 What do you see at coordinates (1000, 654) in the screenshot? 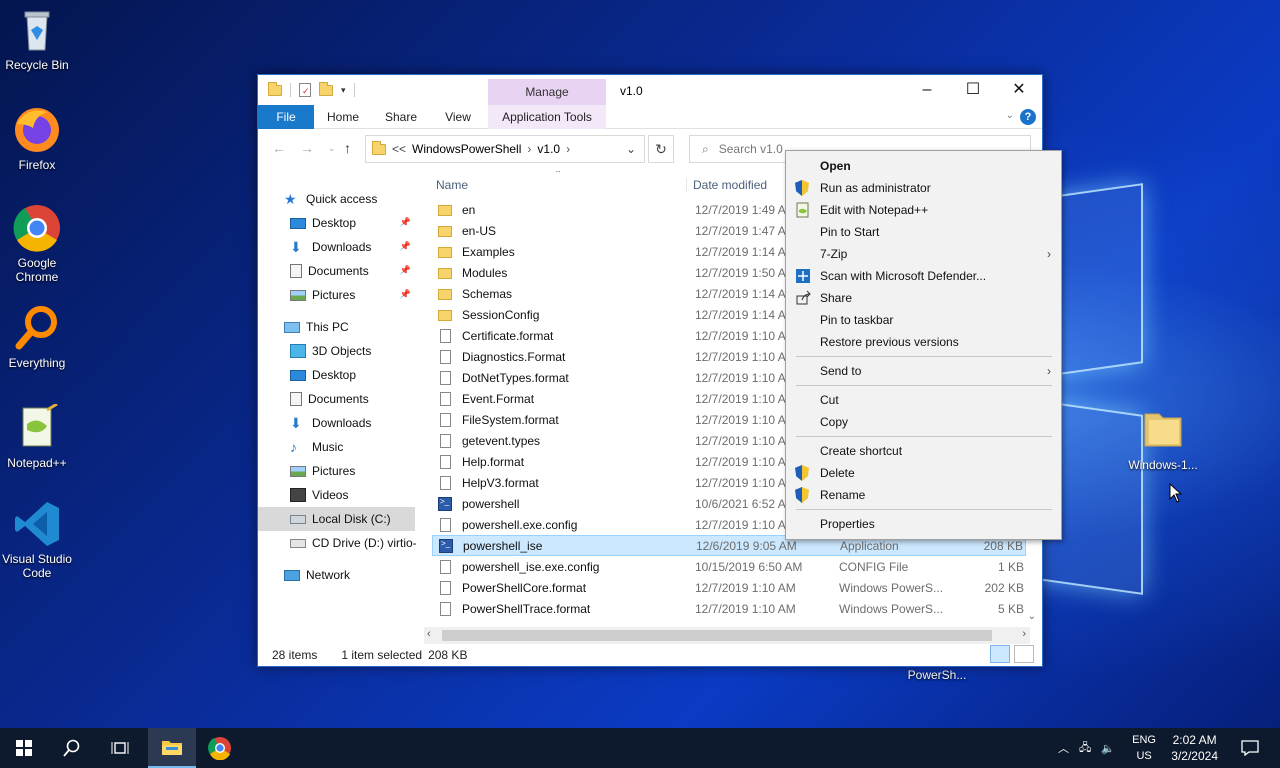
I see `details-view-button` at bounding box center [1000, 654].